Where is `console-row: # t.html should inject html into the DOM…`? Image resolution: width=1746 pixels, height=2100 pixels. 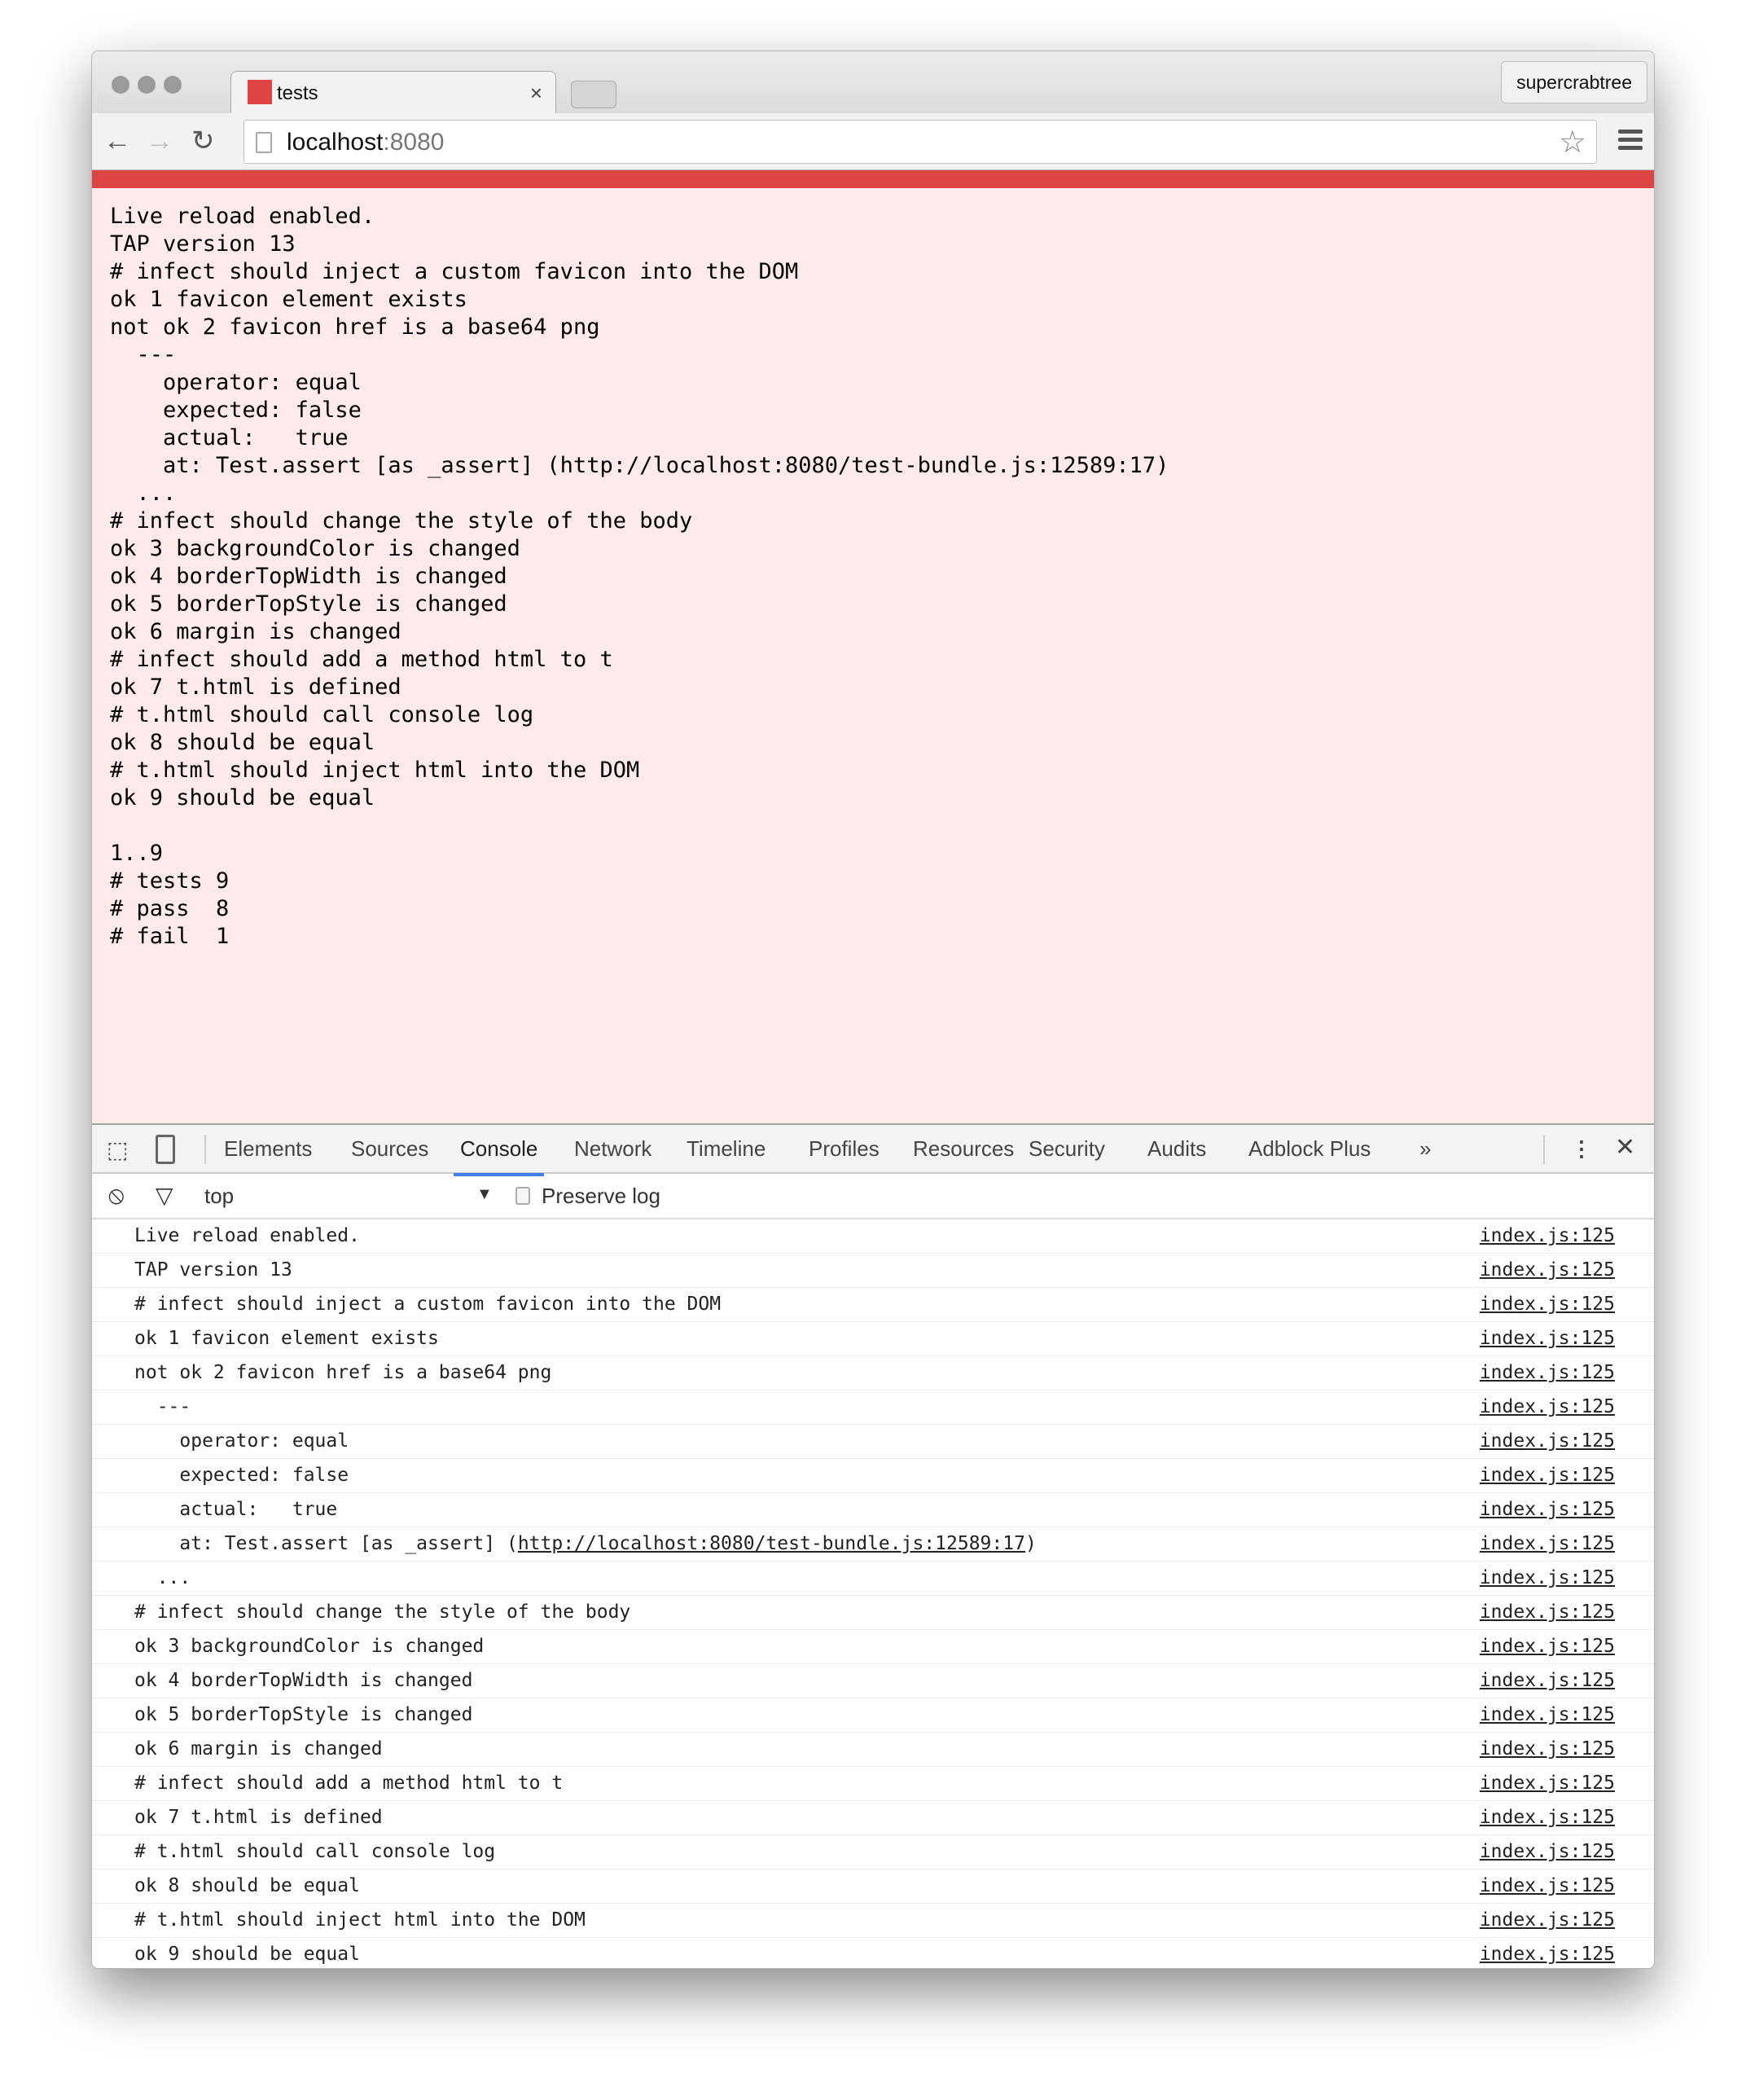
console-row: # t.html should inject html into the DOM… is located at coordinates (873, 1921).